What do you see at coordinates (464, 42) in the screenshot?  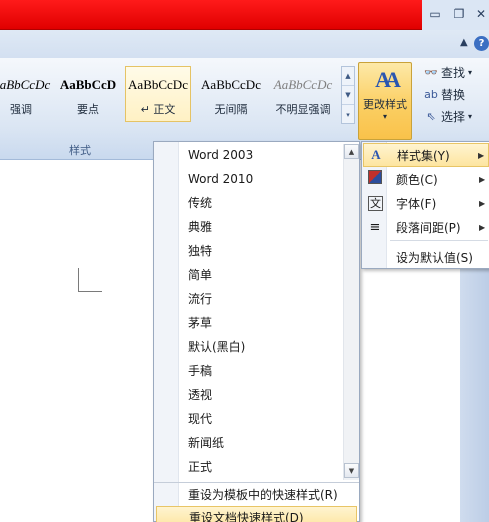 I see `collapse-ribbon-icon: ▲` at bounding box center [464, 42].